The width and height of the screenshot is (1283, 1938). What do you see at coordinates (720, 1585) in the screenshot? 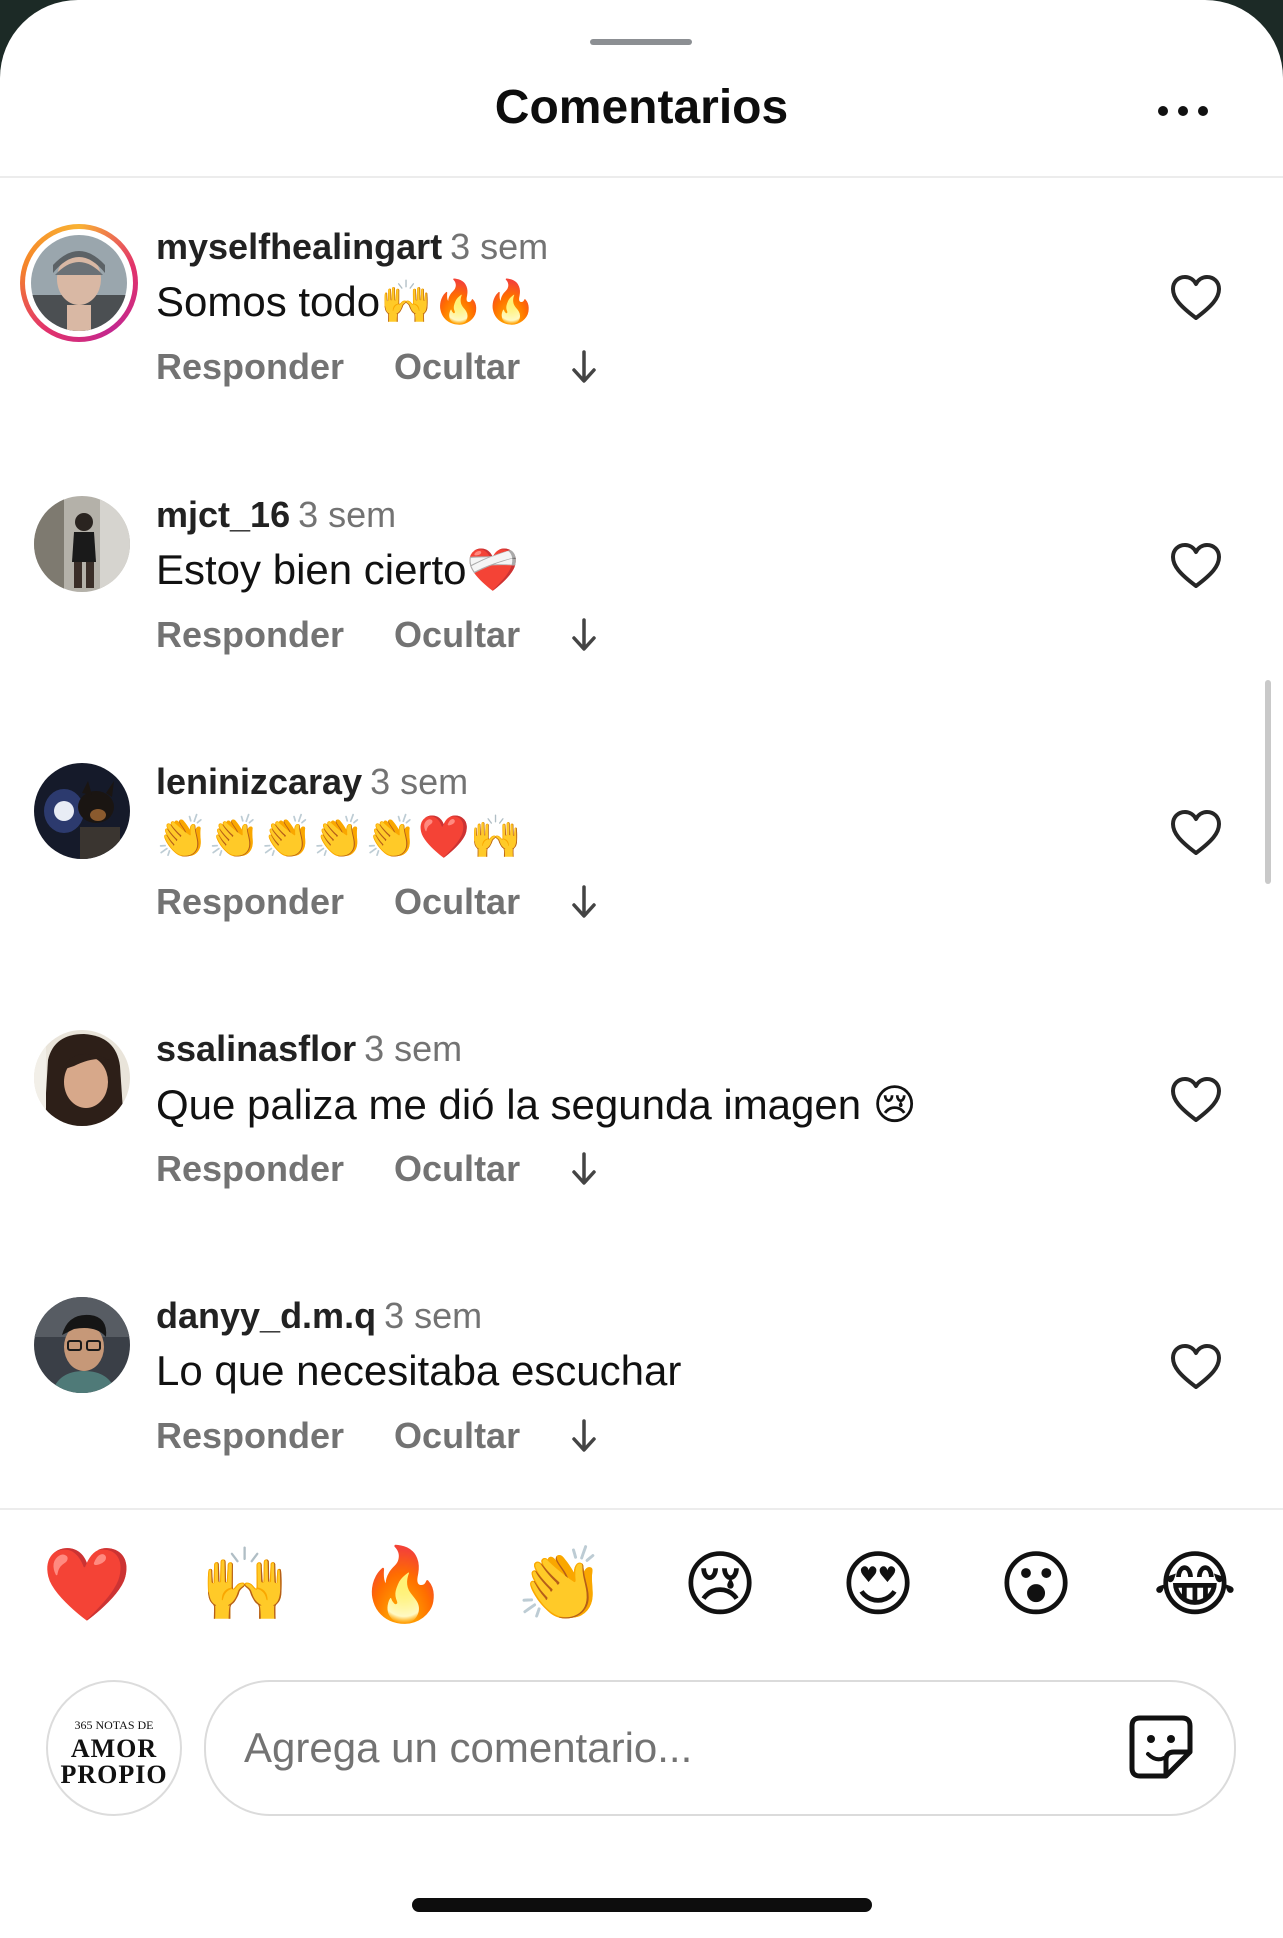
I see `reaction-crying-face: 😢` at bounding box center [720, 1585].